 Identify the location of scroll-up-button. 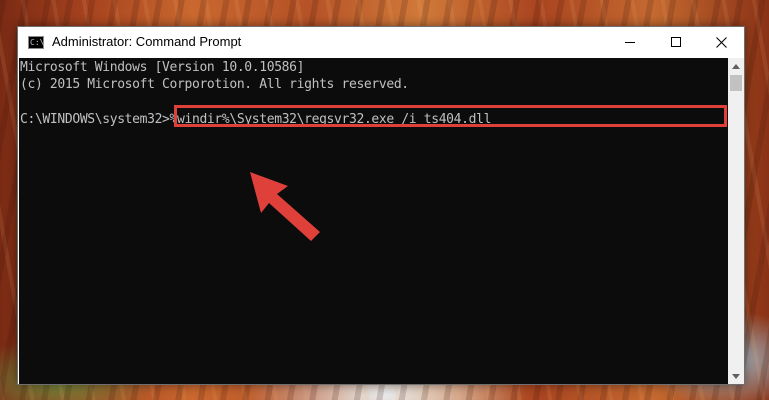
(736, 66).